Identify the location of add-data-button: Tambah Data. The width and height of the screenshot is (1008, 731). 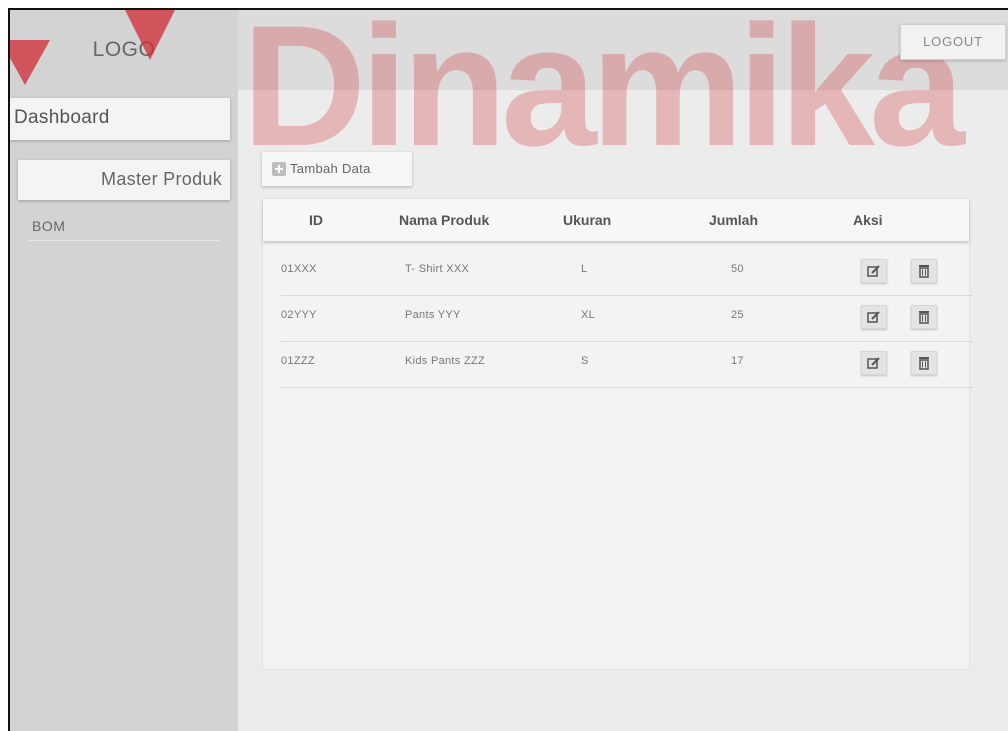
(337, 169).